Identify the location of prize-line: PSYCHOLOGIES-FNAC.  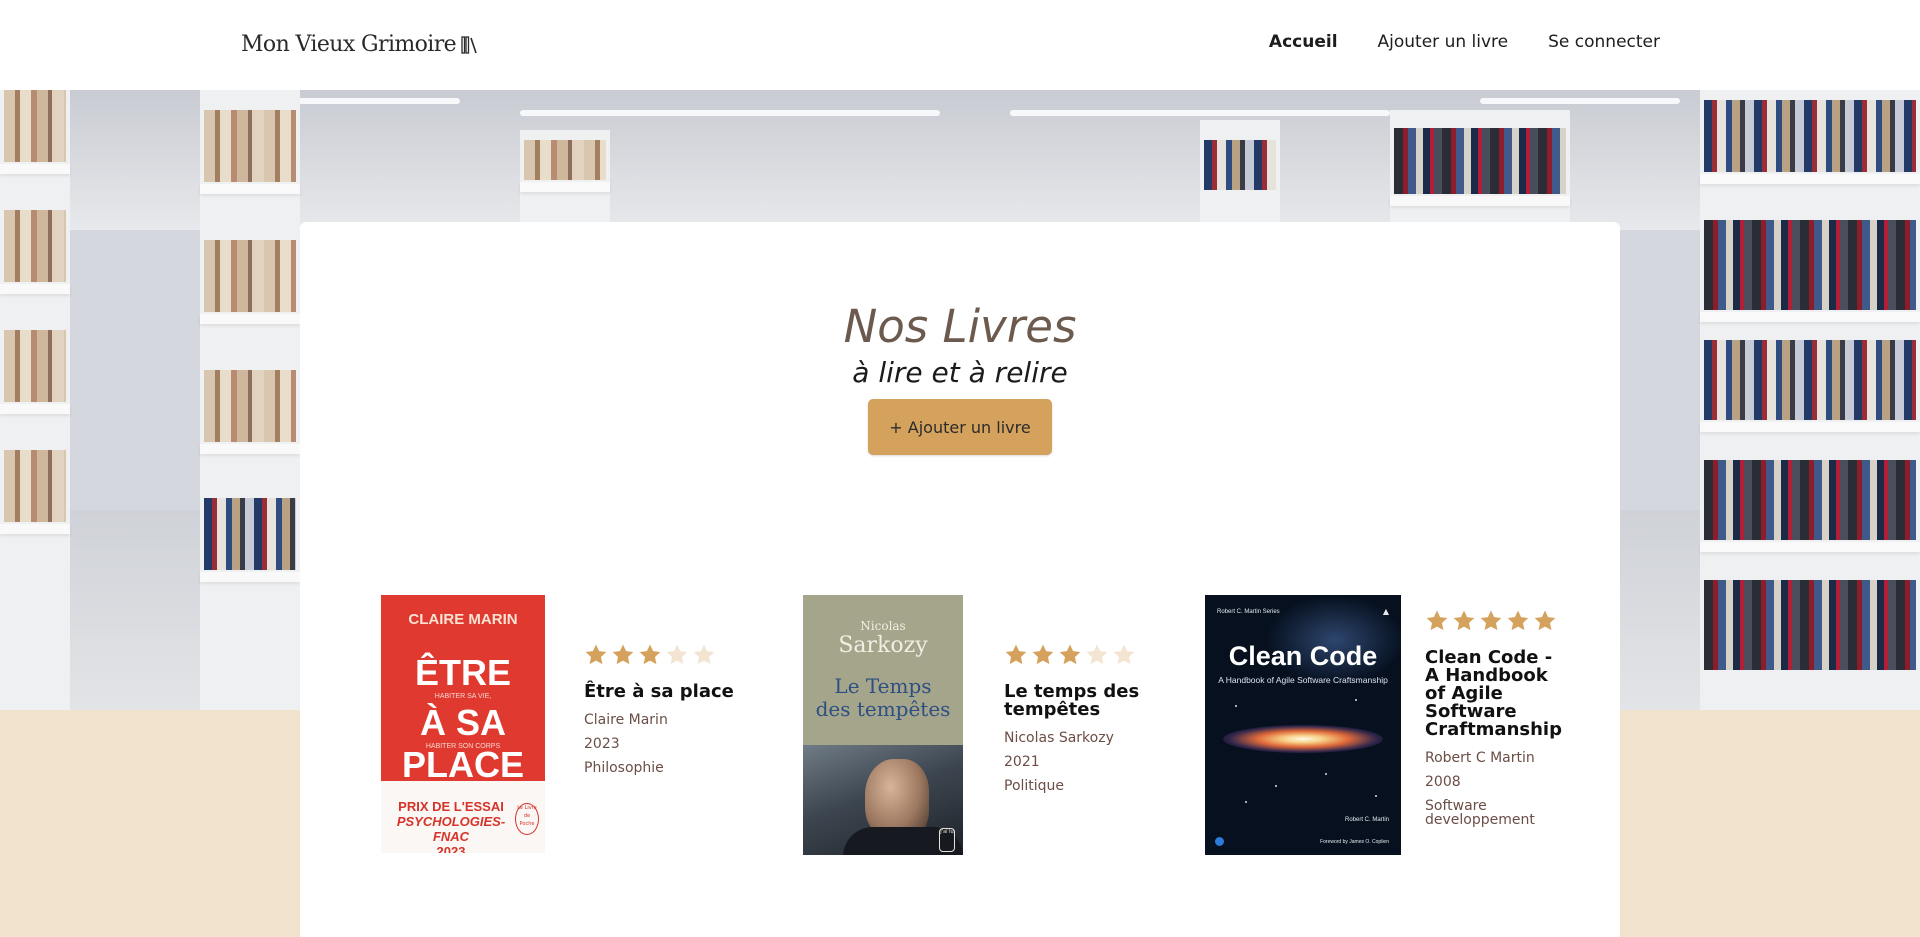
(451, 829).